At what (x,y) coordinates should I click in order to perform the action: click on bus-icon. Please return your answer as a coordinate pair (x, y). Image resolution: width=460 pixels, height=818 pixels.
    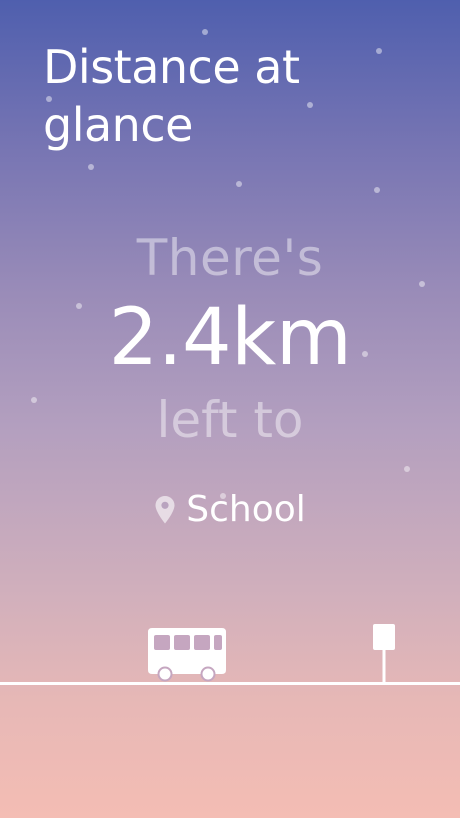
    Looking at the image, I should click on (187, 655).